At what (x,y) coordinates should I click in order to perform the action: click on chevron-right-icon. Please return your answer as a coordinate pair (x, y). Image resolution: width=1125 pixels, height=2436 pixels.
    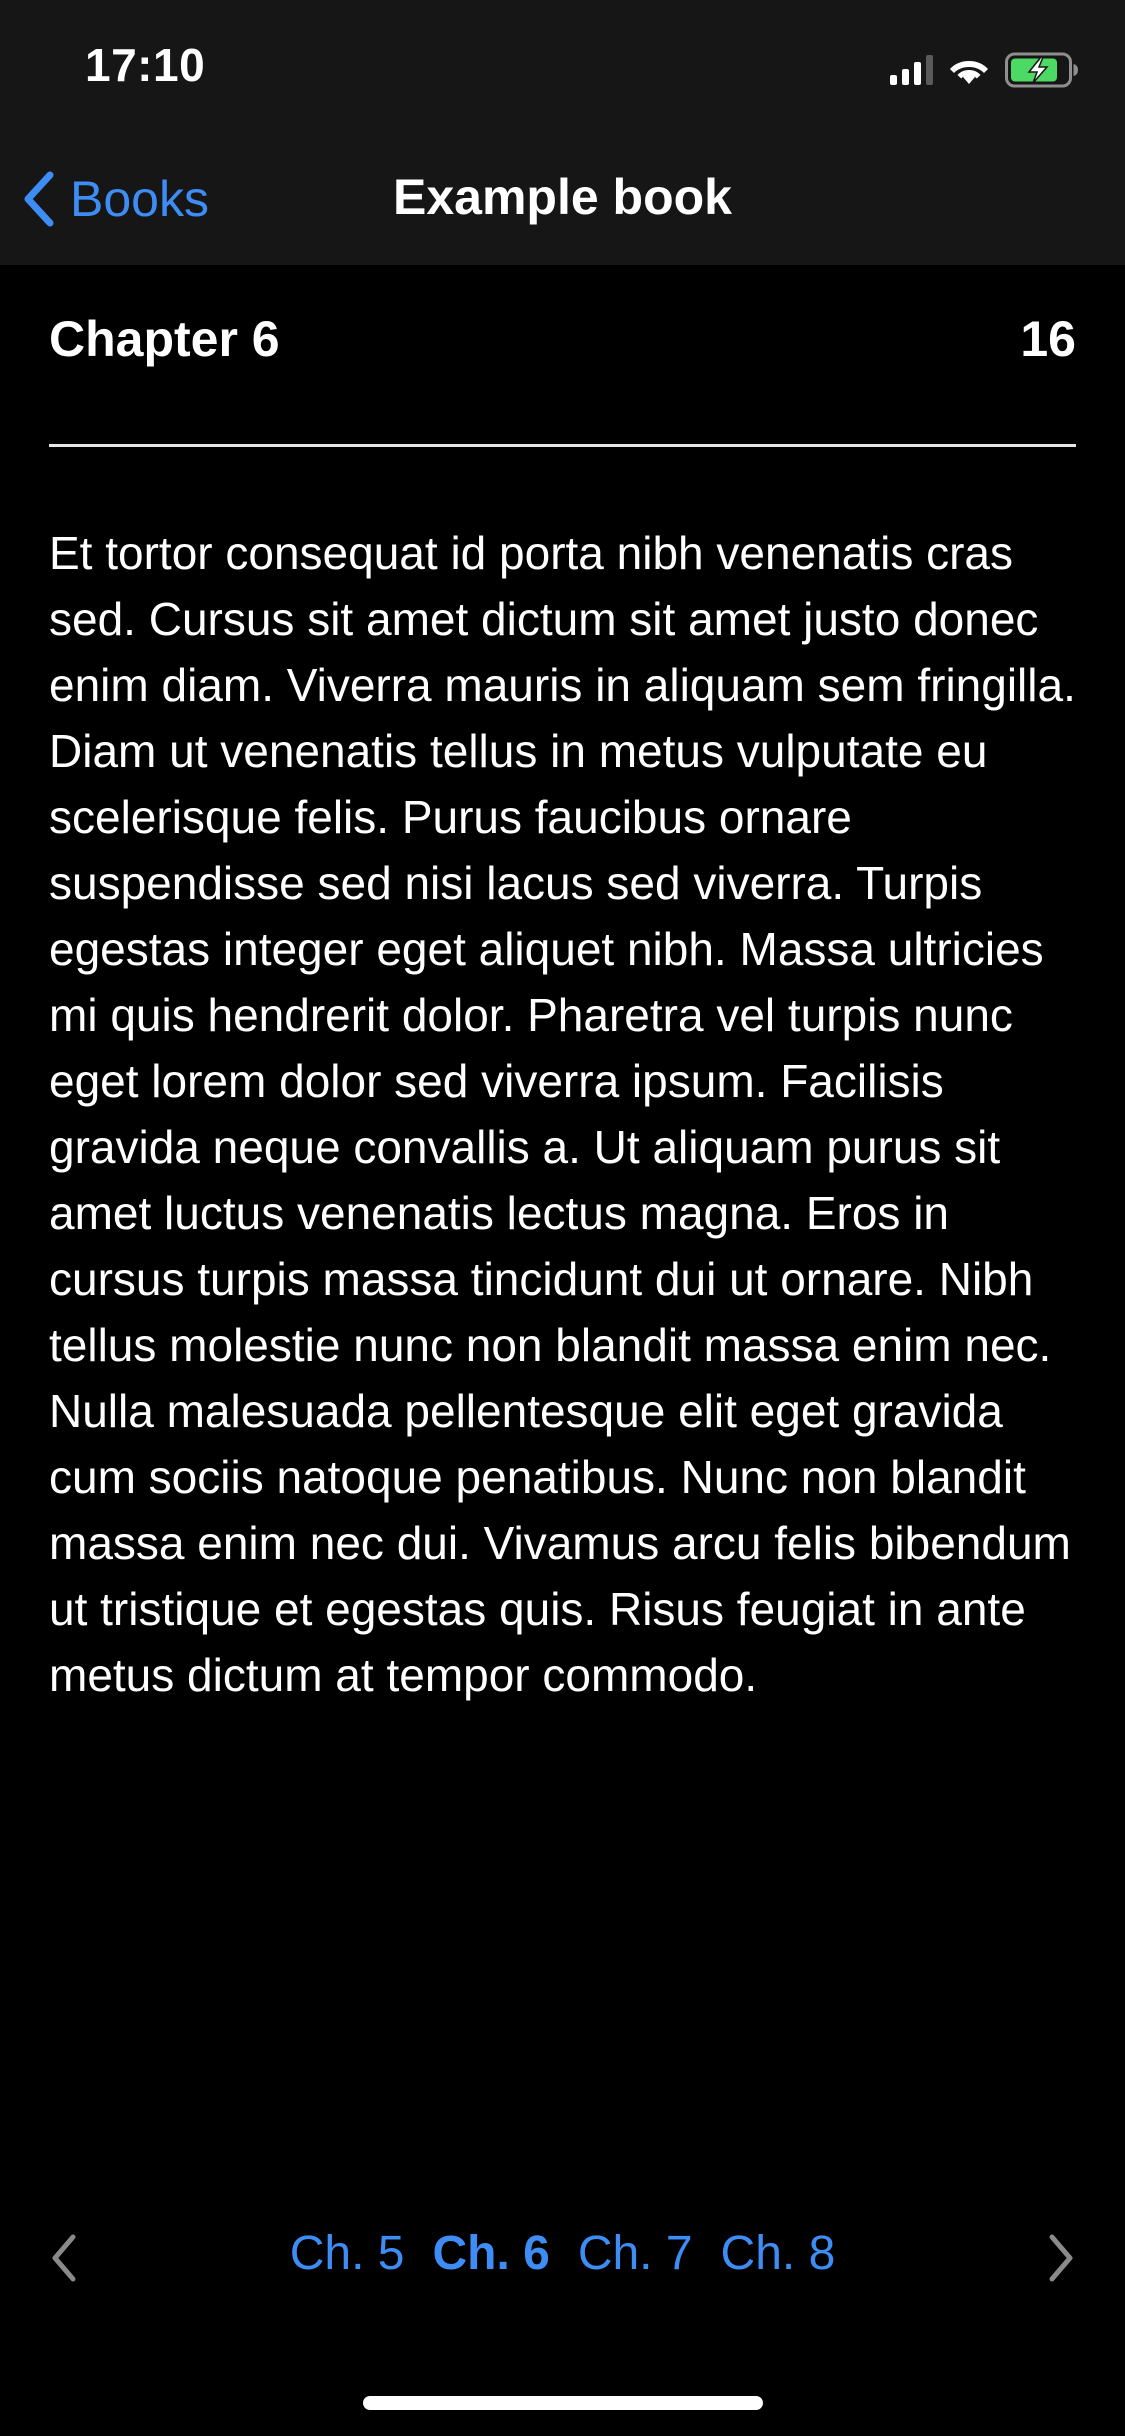
    Looking at the image, I should click on (1061, 2258).